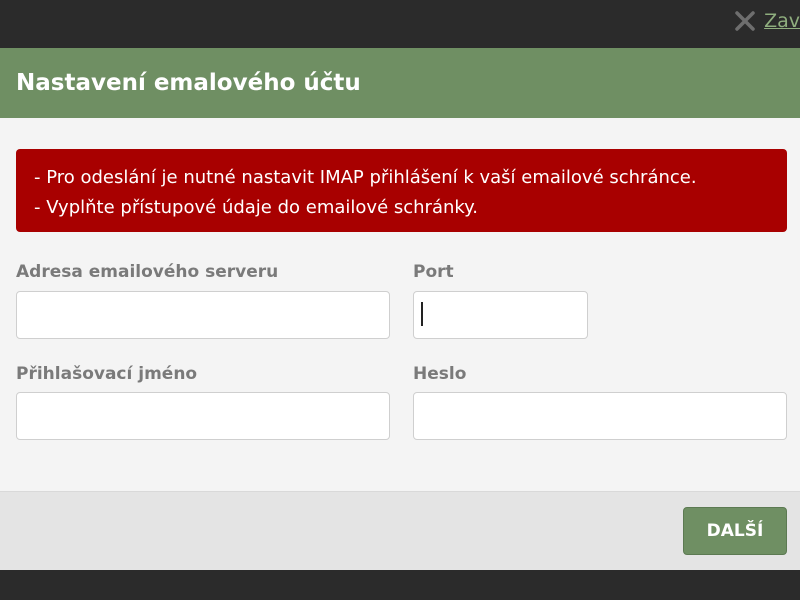  I want to click on top-bar: Zav, so click(400, 24).